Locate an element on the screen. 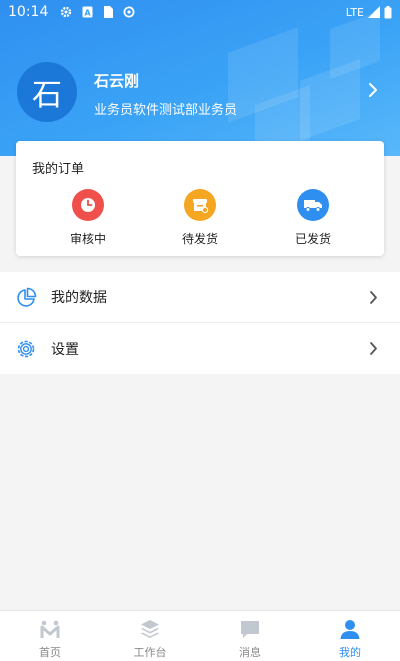  tab-messages: 消息 is located at coordinates (250, 636).